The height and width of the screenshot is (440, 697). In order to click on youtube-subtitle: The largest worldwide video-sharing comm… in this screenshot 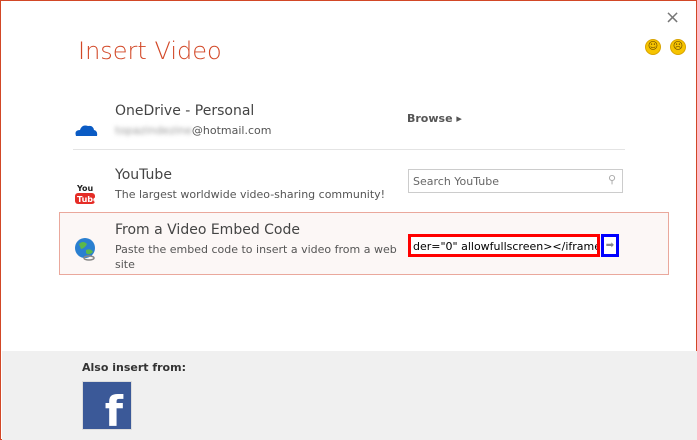, I will do `click(250, 194)`.